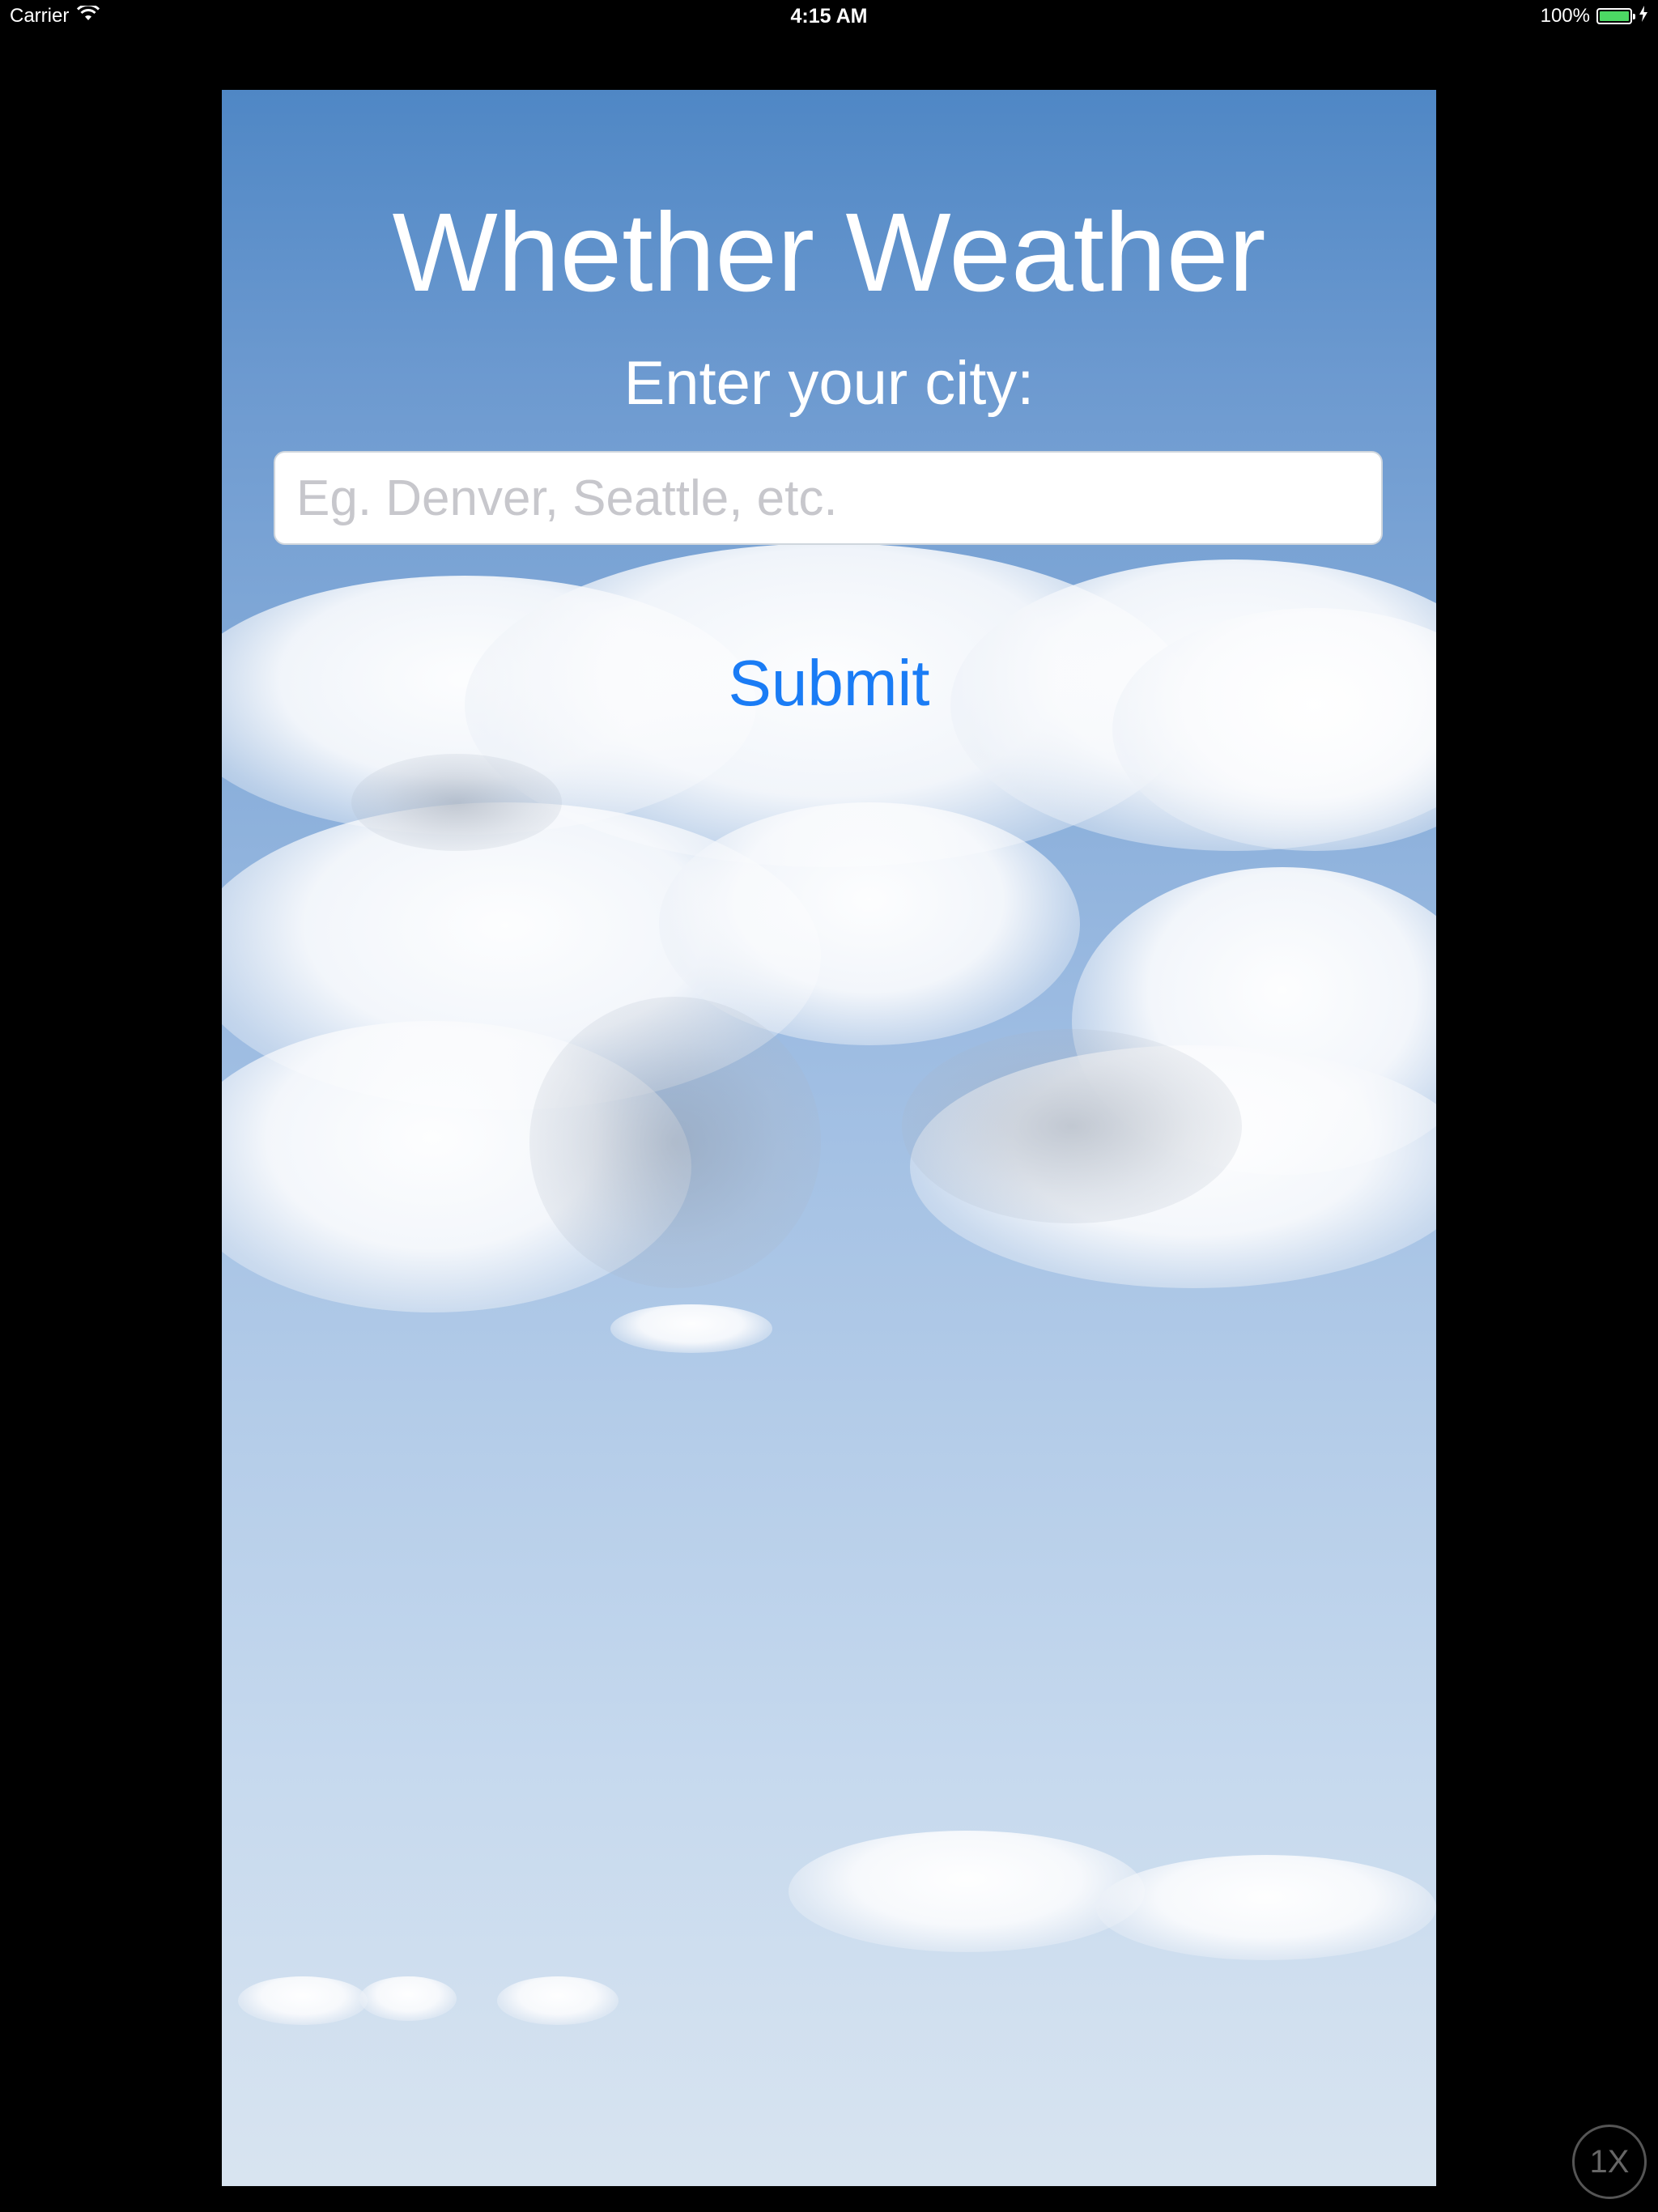 The image size is (1658, 2212). I want to click on status-bar: Carrier 4:15 AM 100%, so click(829, 16).